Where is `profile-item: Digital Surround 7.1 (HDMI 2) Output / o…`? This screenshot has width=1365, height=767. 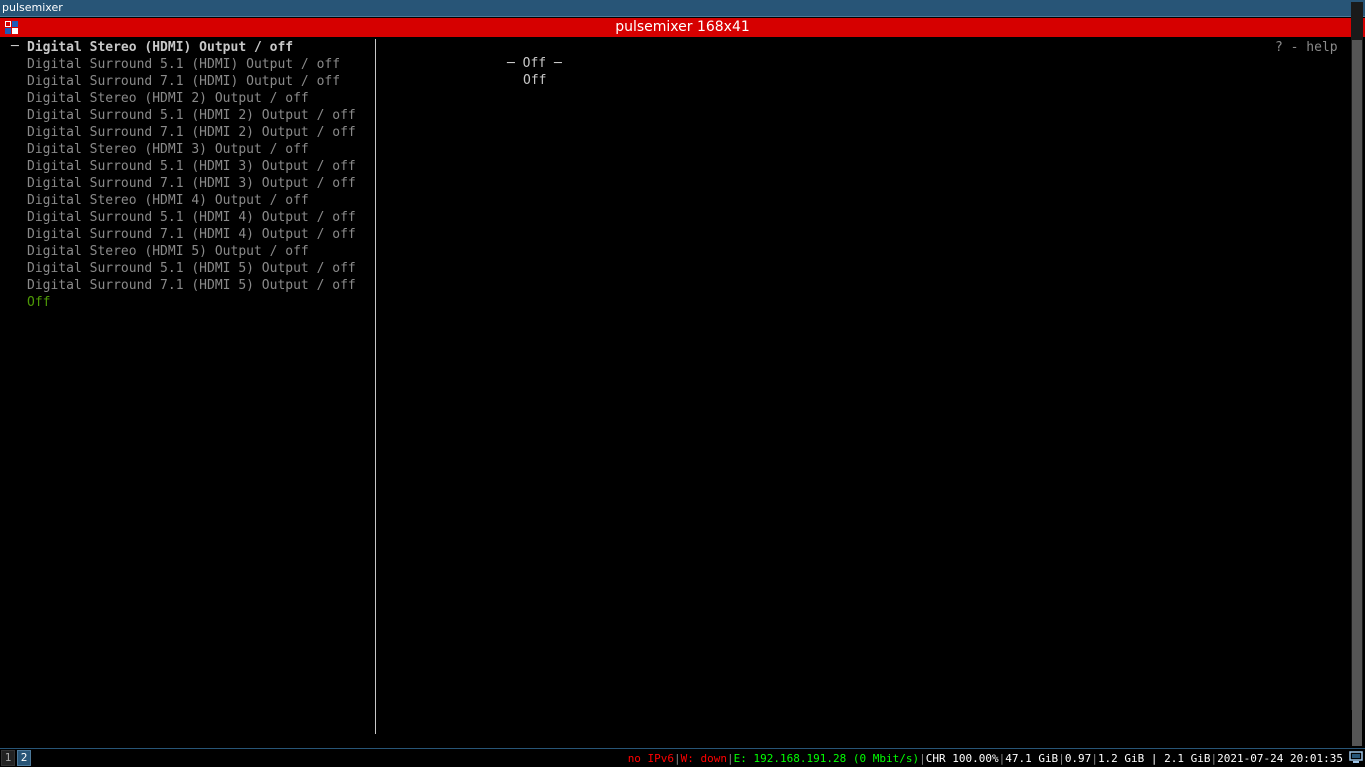
profile-item: Digital Surround 7.1 (HDMI 2) Output / o… is located at coordinates (191, 132).